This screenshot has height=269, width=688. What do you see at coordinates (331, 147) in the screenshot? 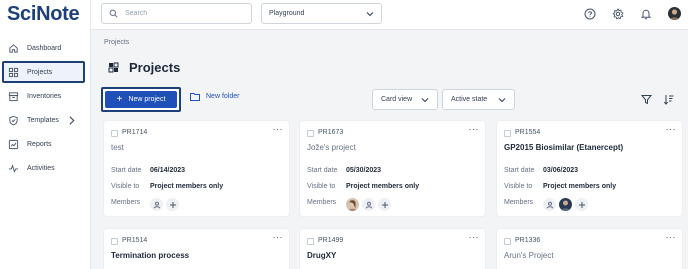
I see `project-name: Jože's project` at bounding box center [331, 147].